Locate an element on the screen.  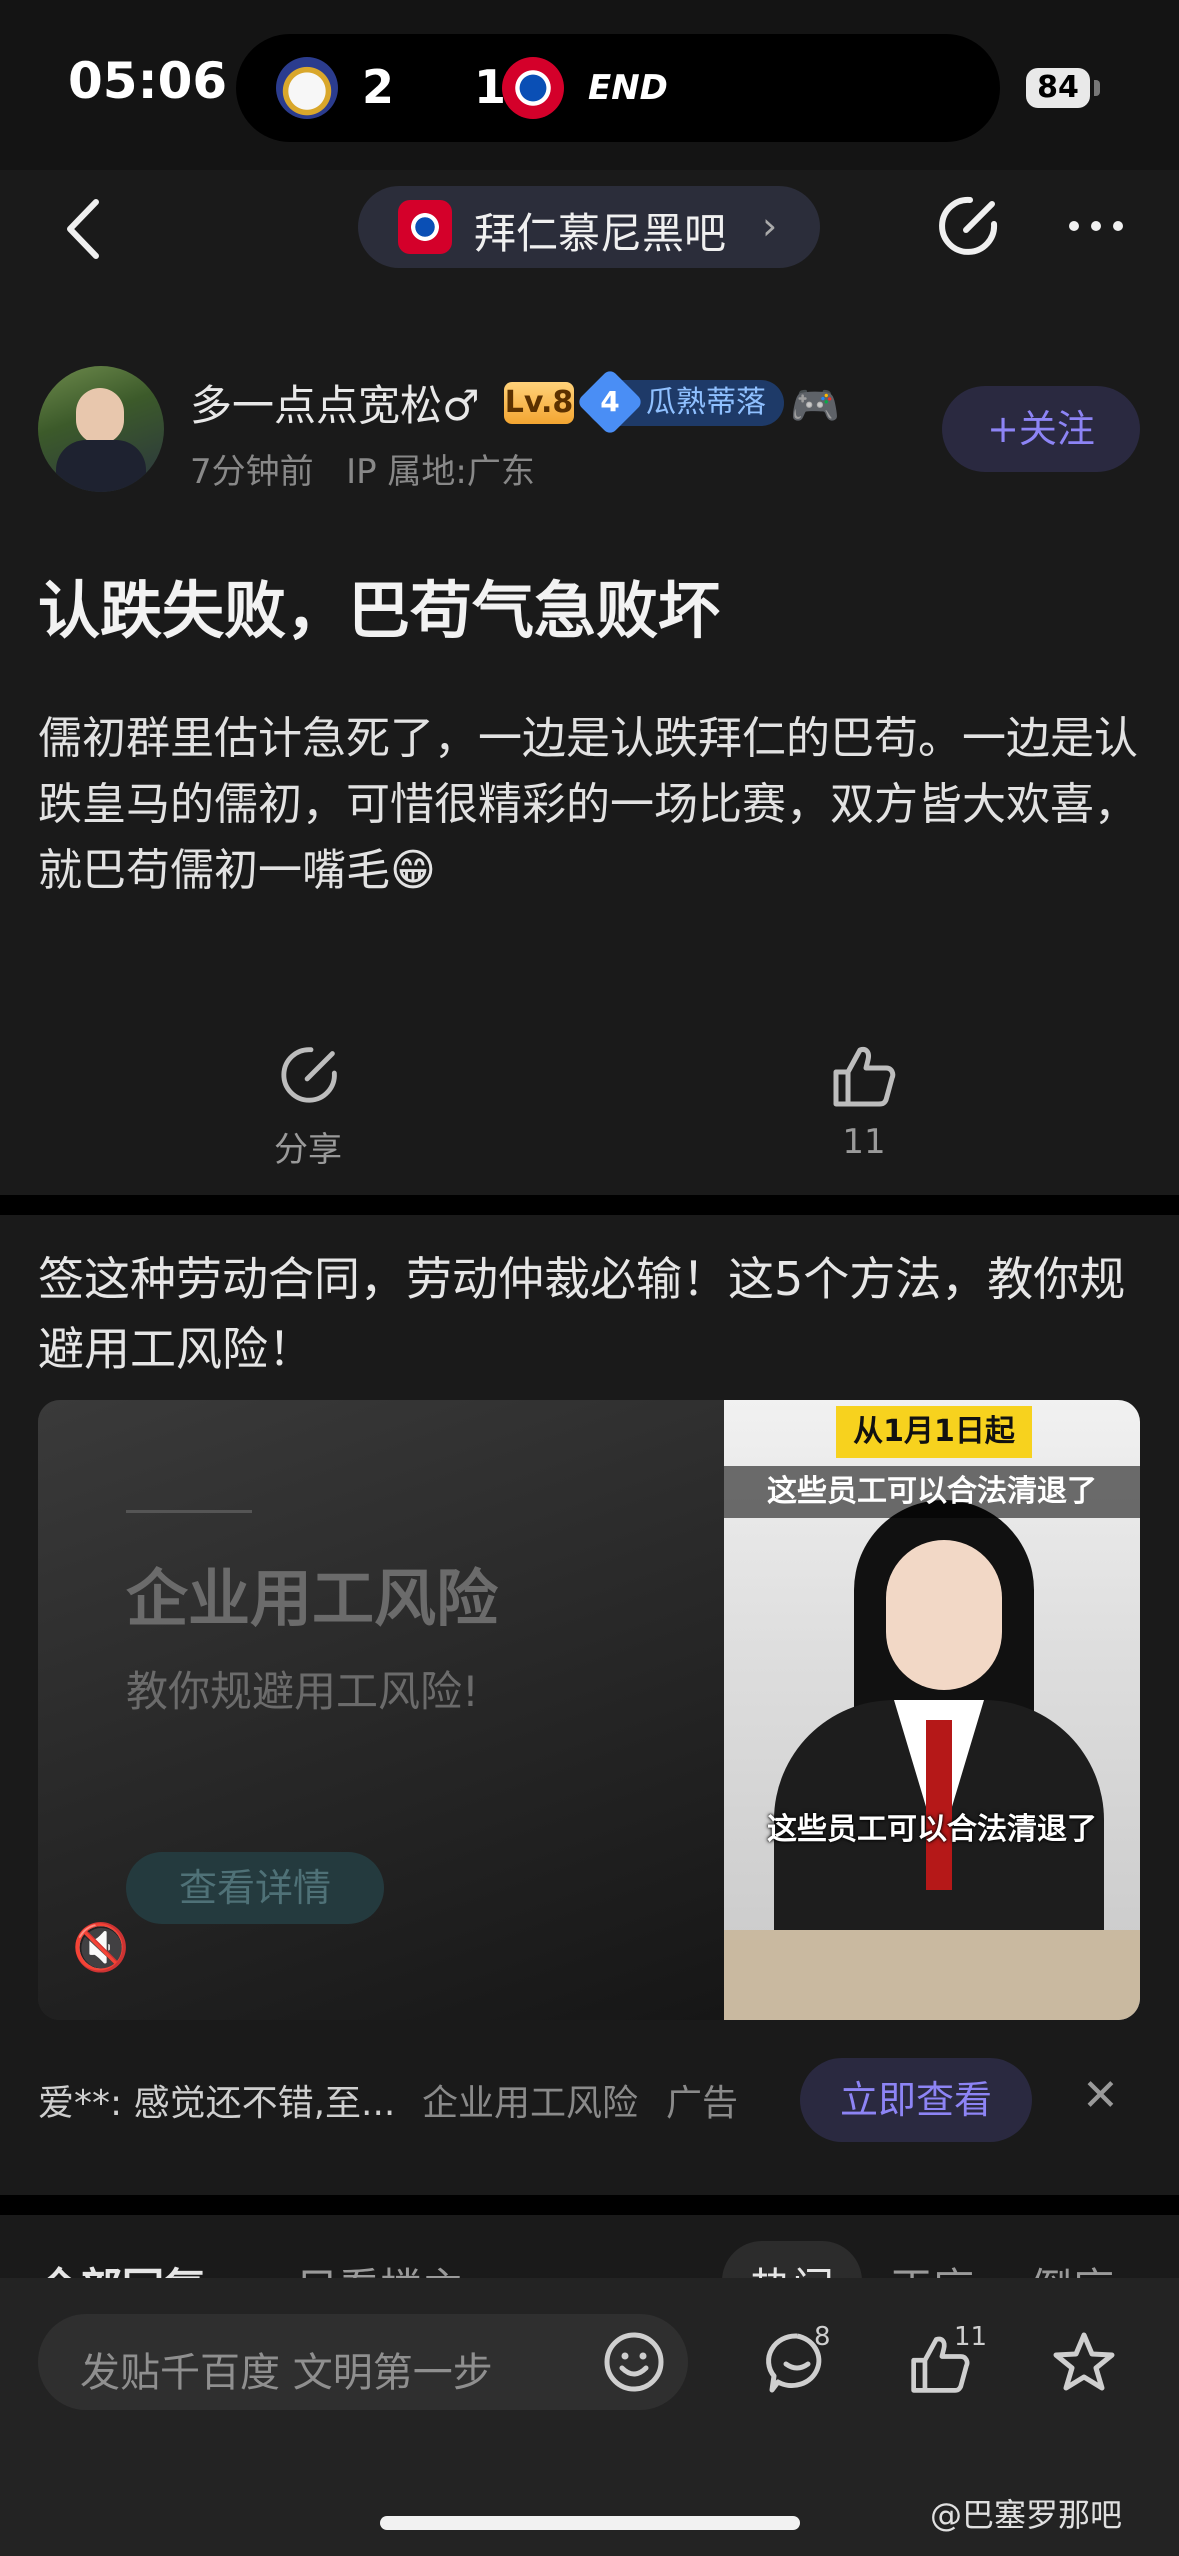
match-state: END is located at coordinates (628, 88).